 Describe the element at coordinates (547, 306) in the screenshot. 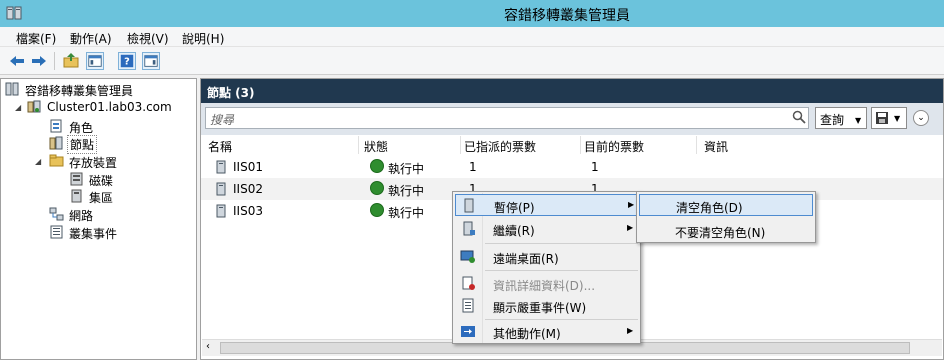

I see `menu-item-critical-events: 顯示嚴重事件(W)` at that location.